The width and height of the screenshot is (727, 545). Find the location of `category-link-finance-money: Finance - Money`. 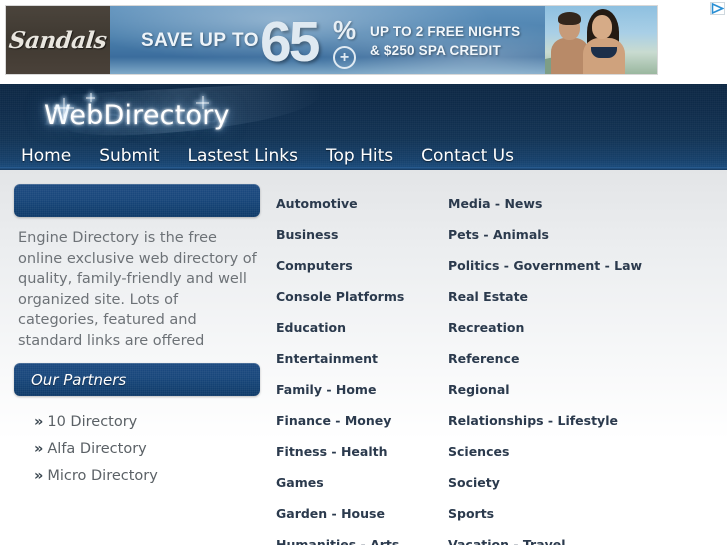

category-link-finance-money: Finance - Money is located at coordinates (362, 420).